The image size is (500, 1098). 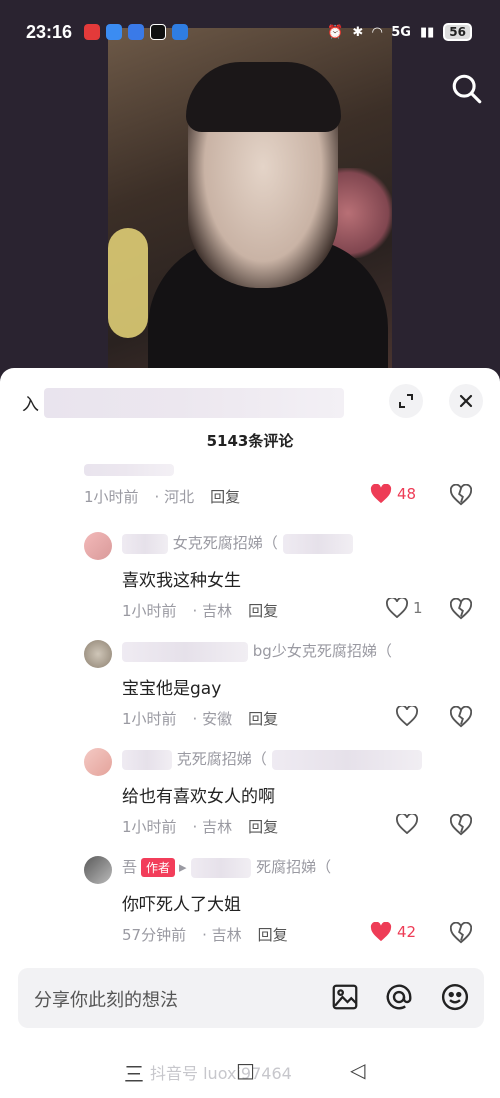 What do you see at coordinates (158, 867) in the screenshot?
I see `author-badge: 作者` at bounding box center [158, 867].